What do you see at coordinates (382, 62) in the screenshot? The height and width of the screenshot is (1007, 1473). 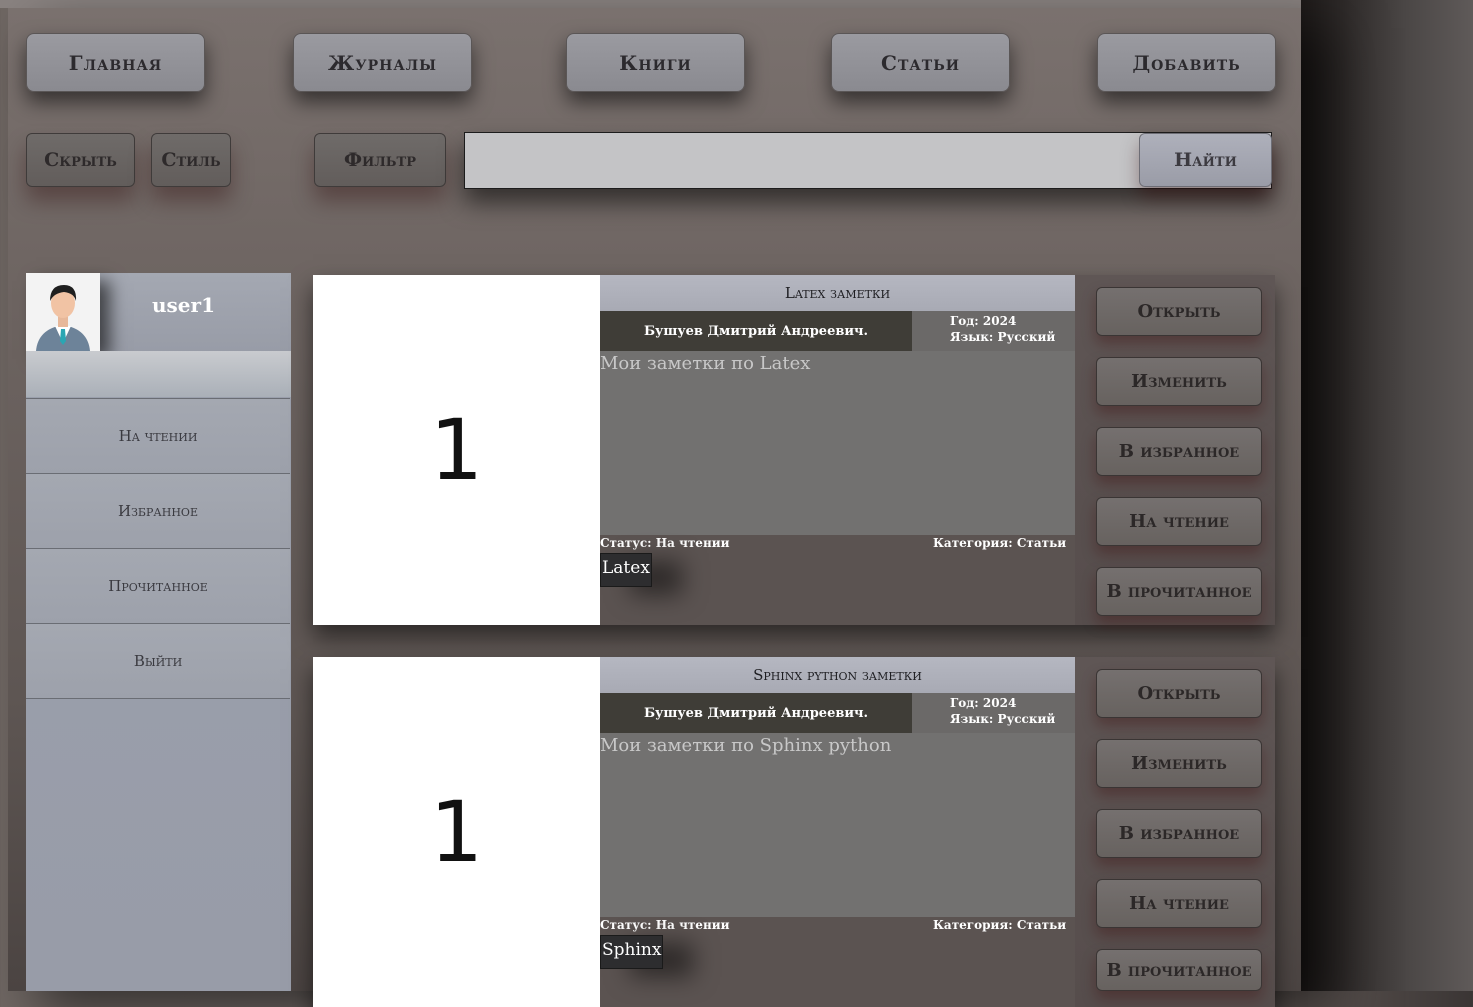 I see `nav-journals-button: Журналы` at bounding box center [382, 62].